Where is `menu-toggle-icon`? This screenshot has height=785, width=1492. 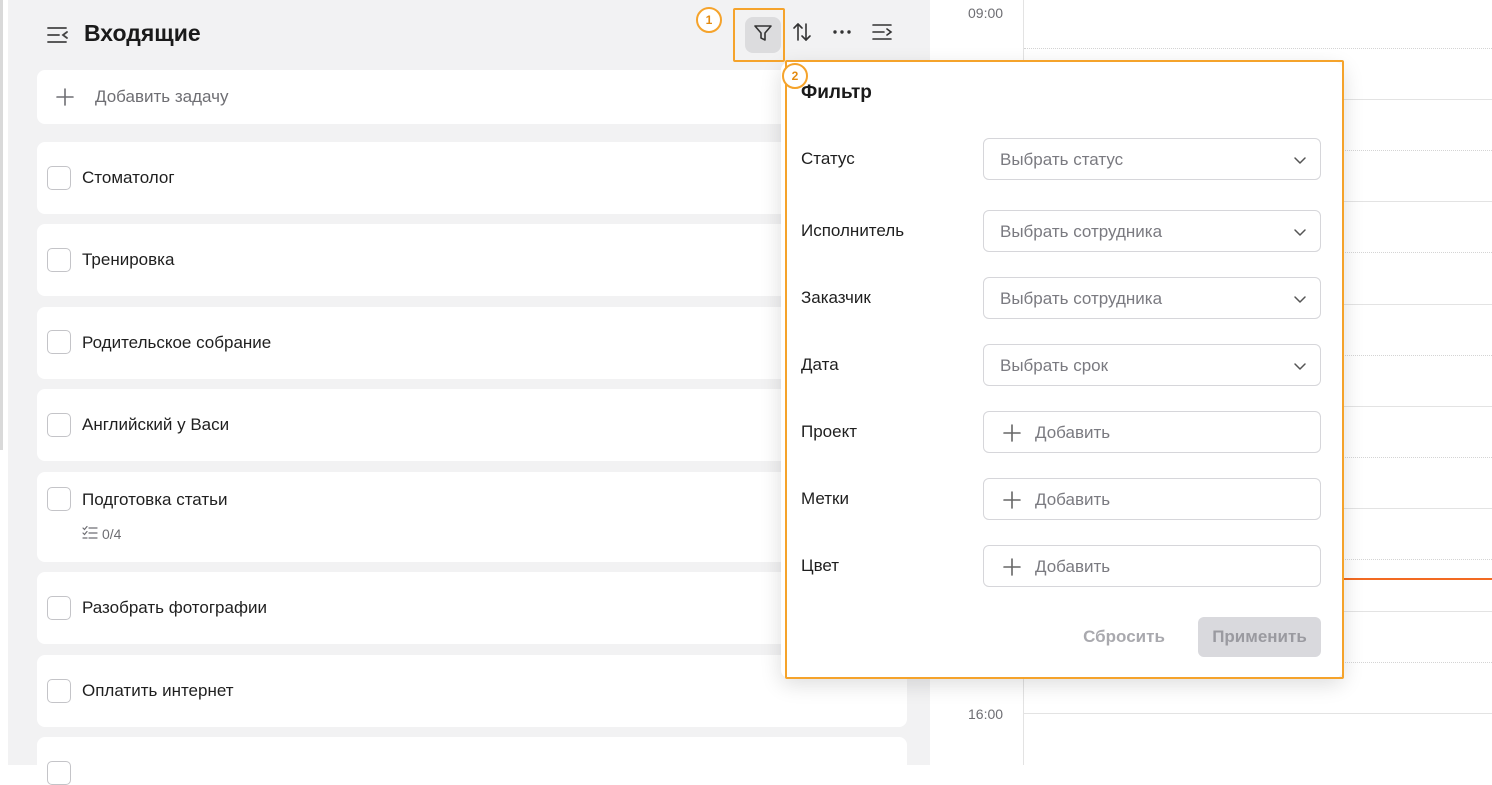 menu-toggle-icon is located at coordinates (58, 35).